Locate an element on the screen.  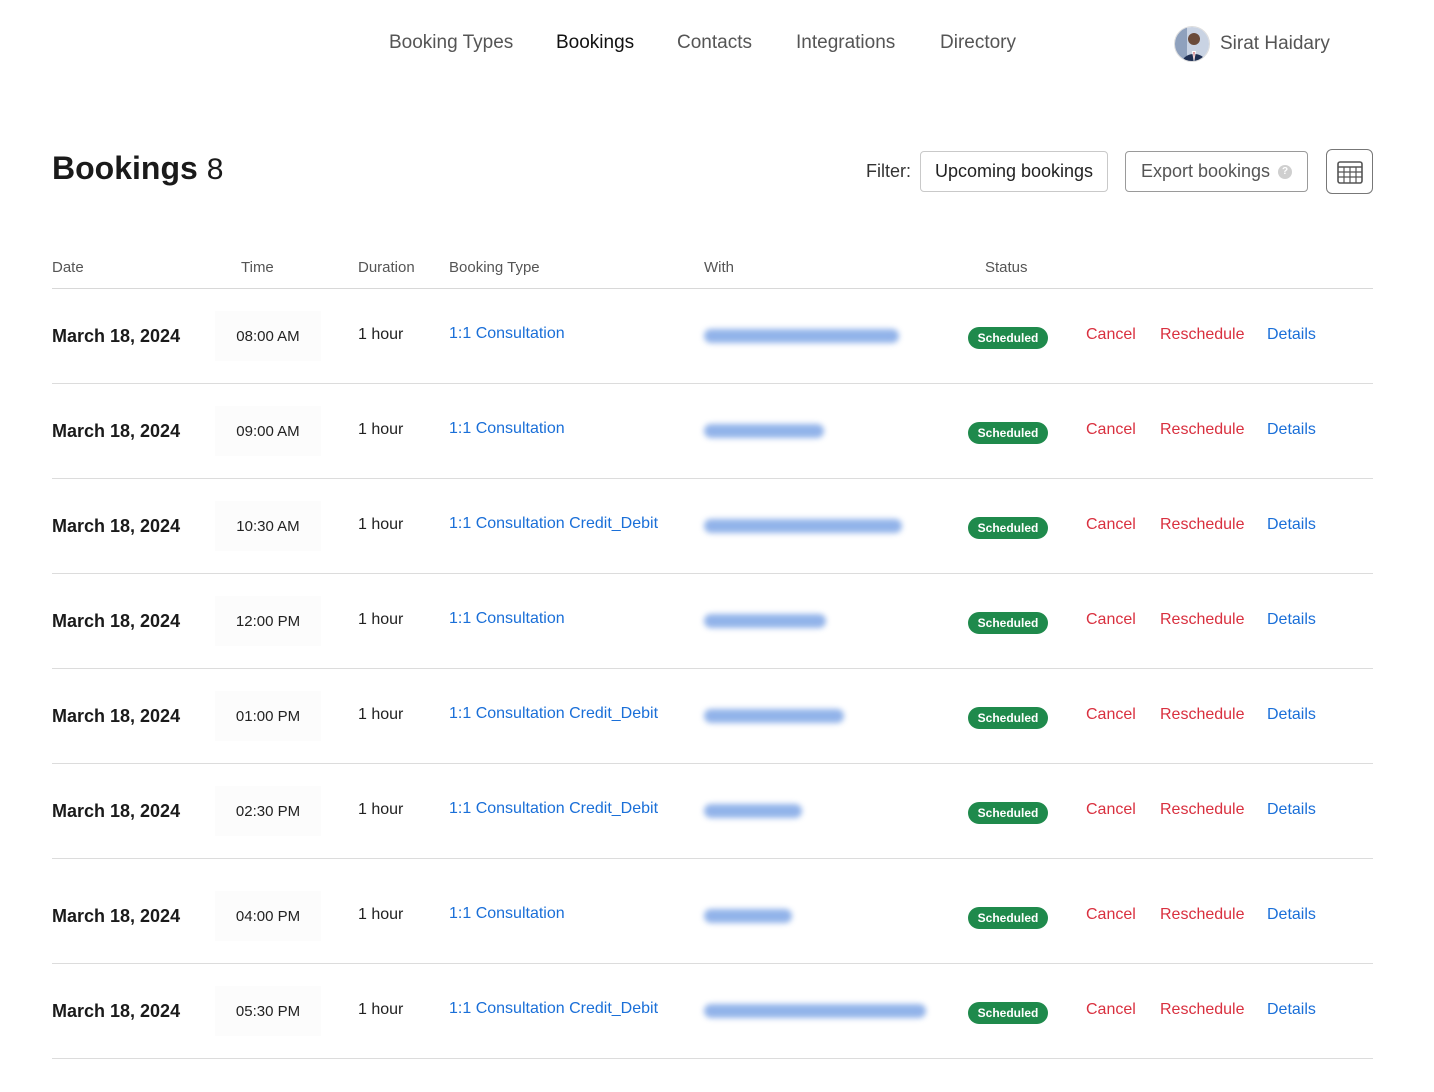
calendar-icon is located at coordinates (1349, 172).